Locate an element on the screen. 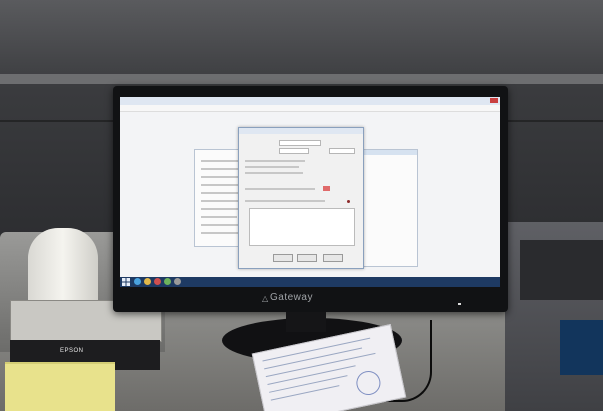  menu-bar is located at coordinates (310, 108).